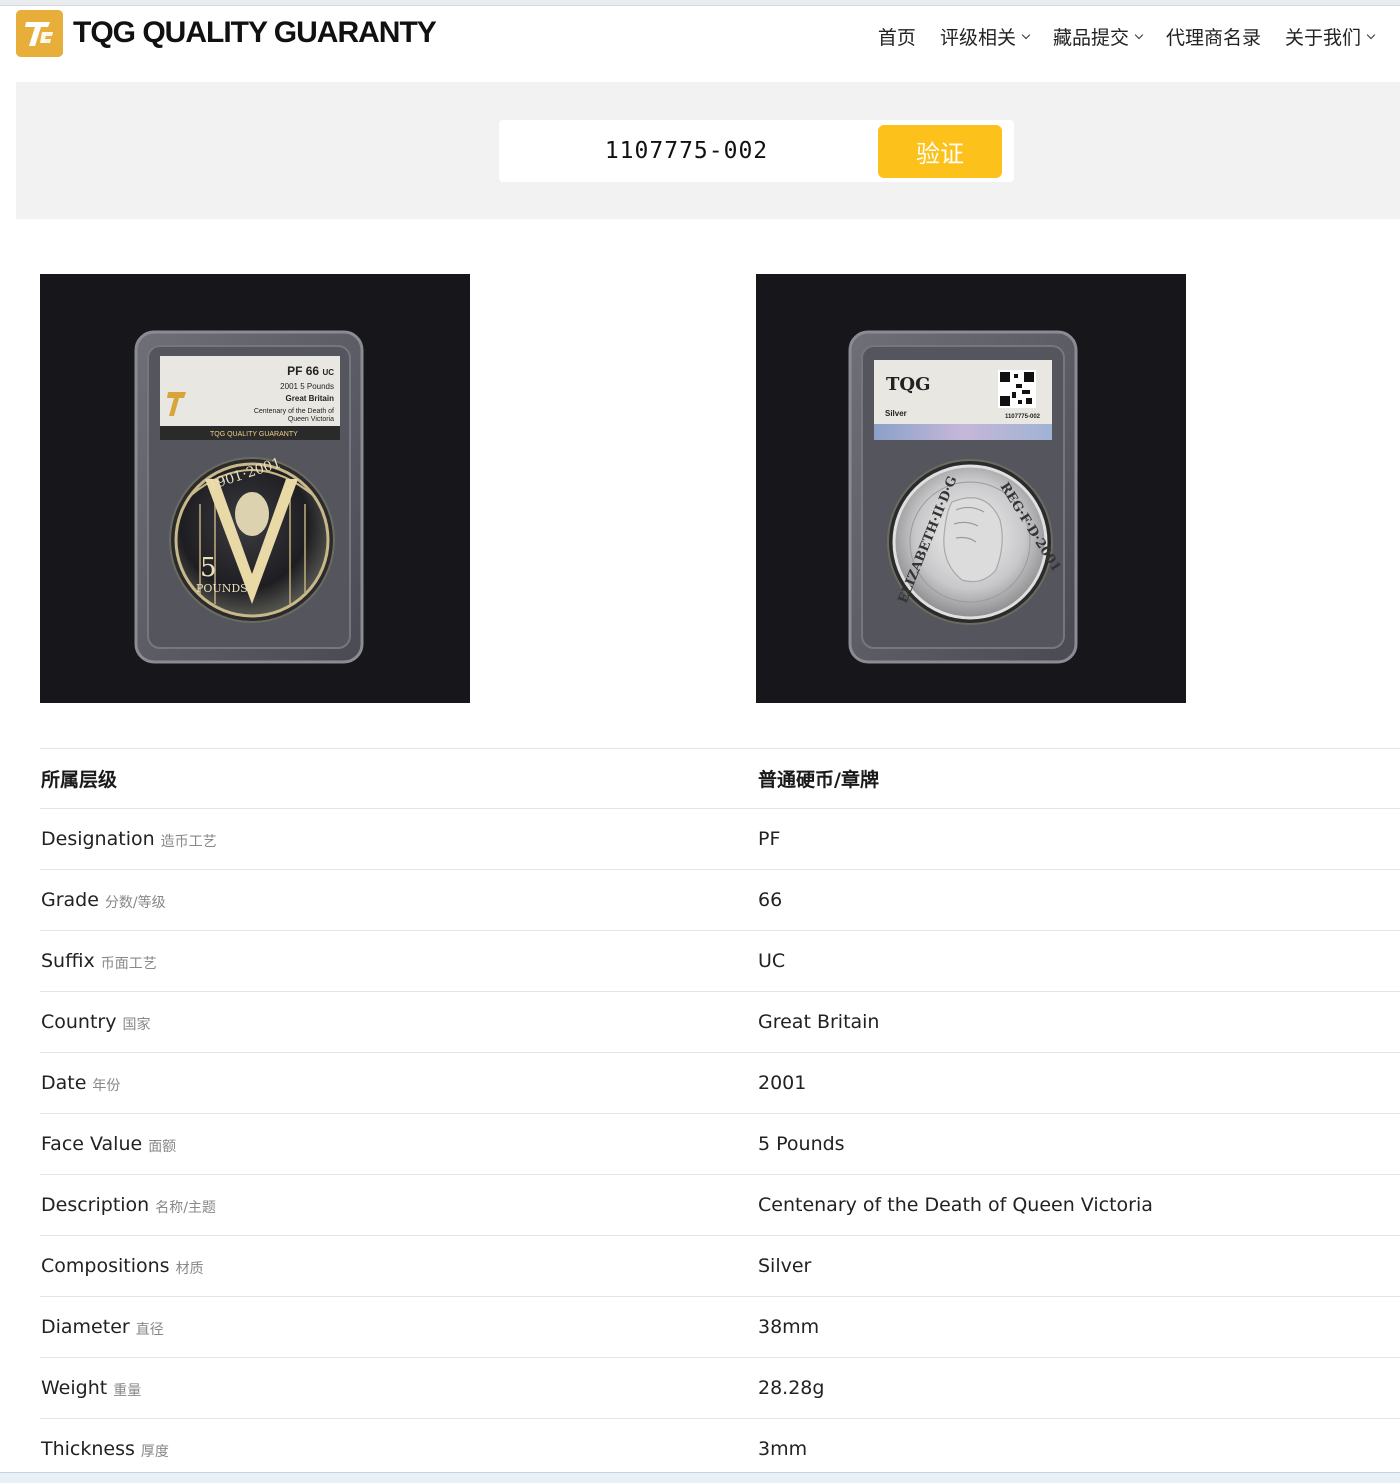  I want to click on description-label-zh: 名称/主题, so click(185, 1207).